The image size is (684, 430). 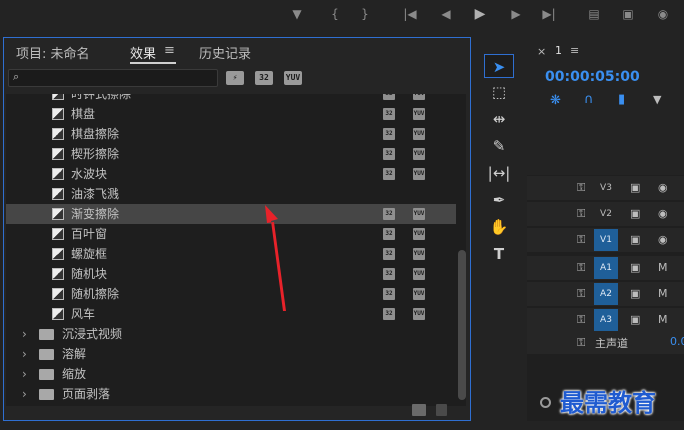 What do you see at coordinates (608, 402) in the screenshot?
I see `watermark-logo: 最需教育` at bounding box center [608, 402].